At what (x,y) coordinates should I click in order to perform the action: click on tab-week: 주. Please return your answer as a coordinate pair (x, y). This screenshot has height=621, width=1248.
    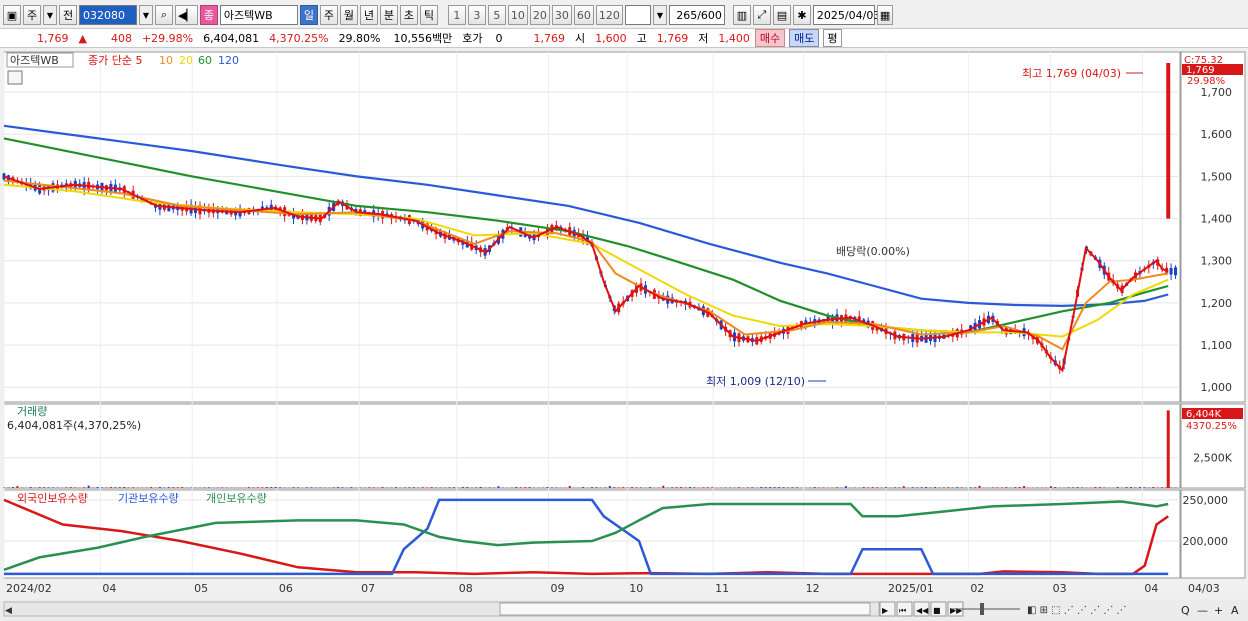
    Looking at the image, I should click on (328, 15).